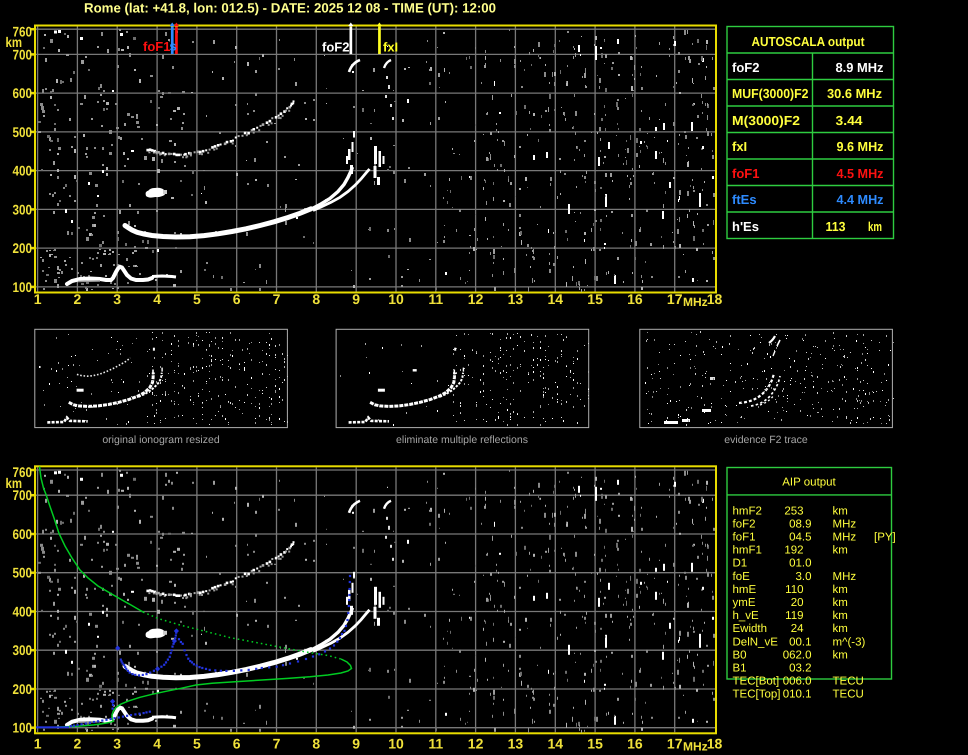 This screenshot has height=755, width=968. What do you see at coordinates (747, 511) in the screenshot?
I see `svg-text: hmF2` at bounding box center [747, 511].